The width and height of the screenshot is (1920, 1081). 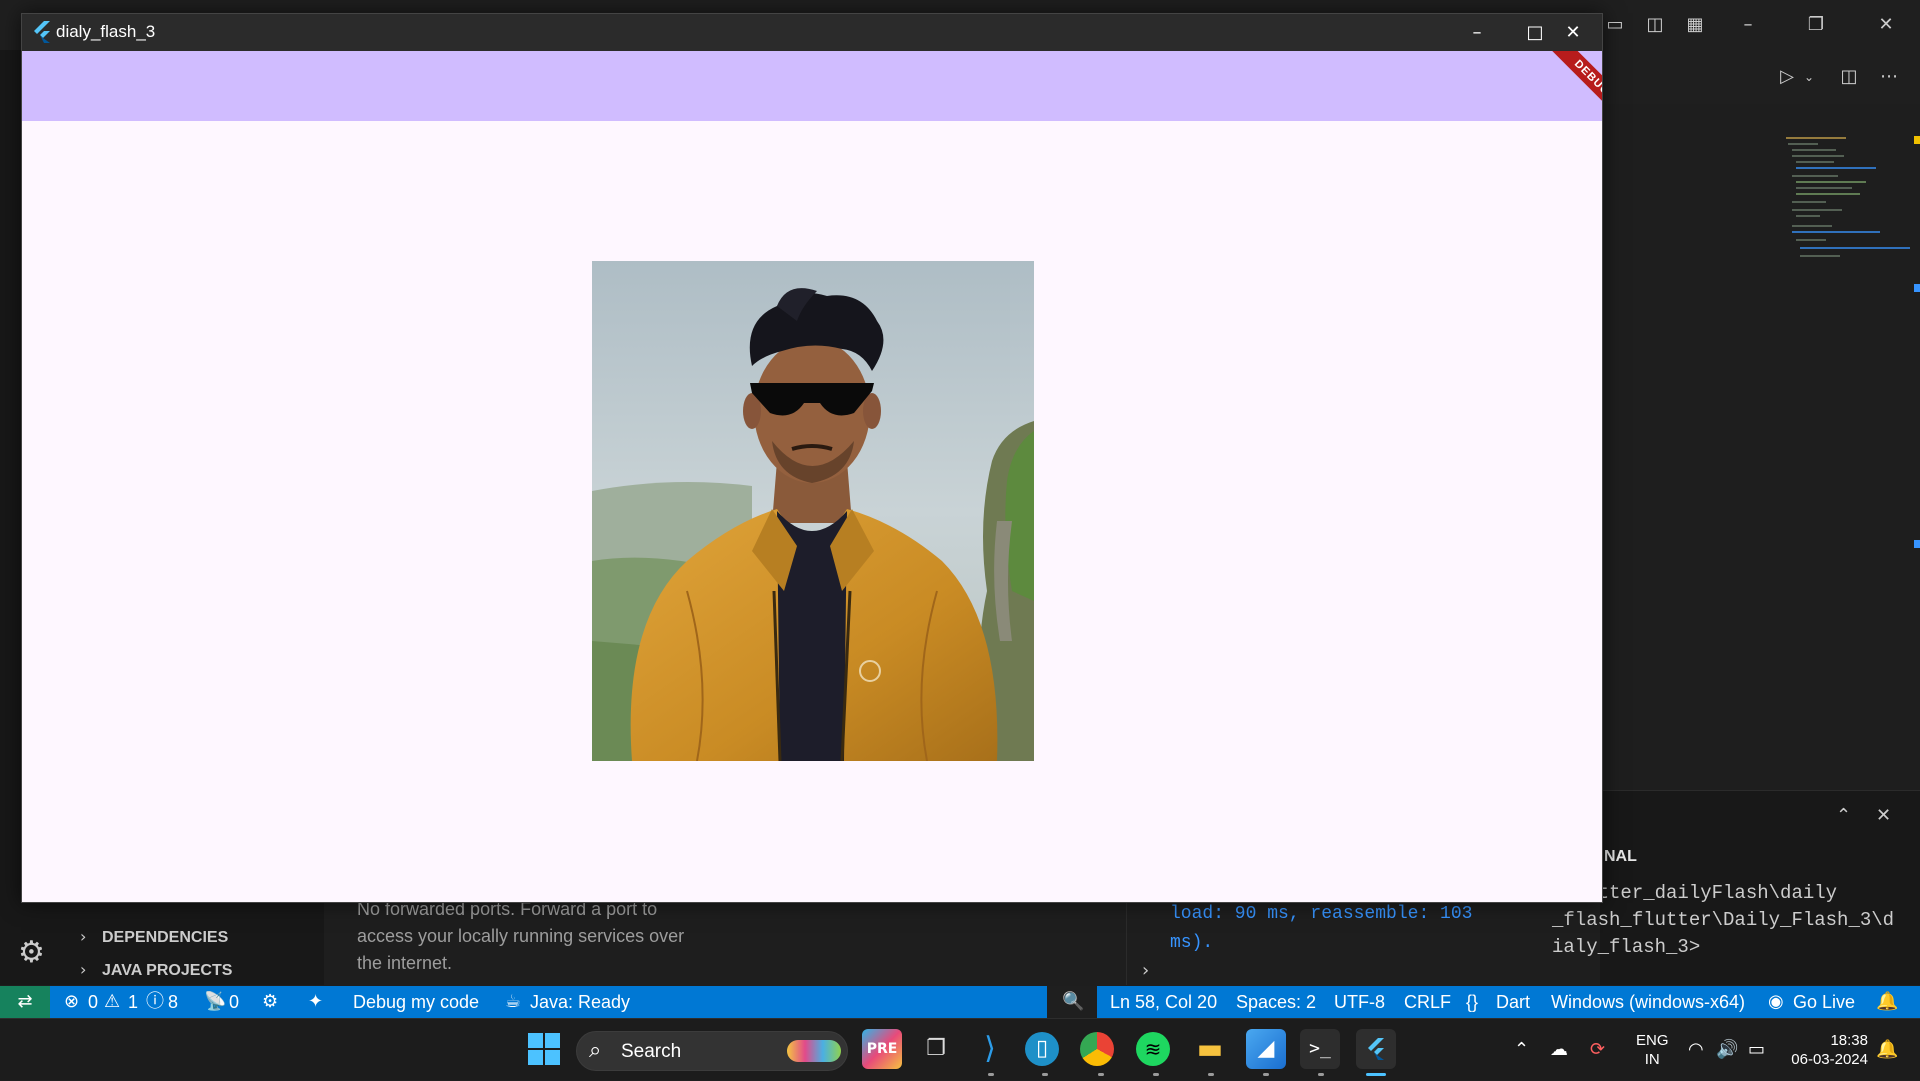 I want to click on language-mode: Dart, so click(x=1513, y=1002).